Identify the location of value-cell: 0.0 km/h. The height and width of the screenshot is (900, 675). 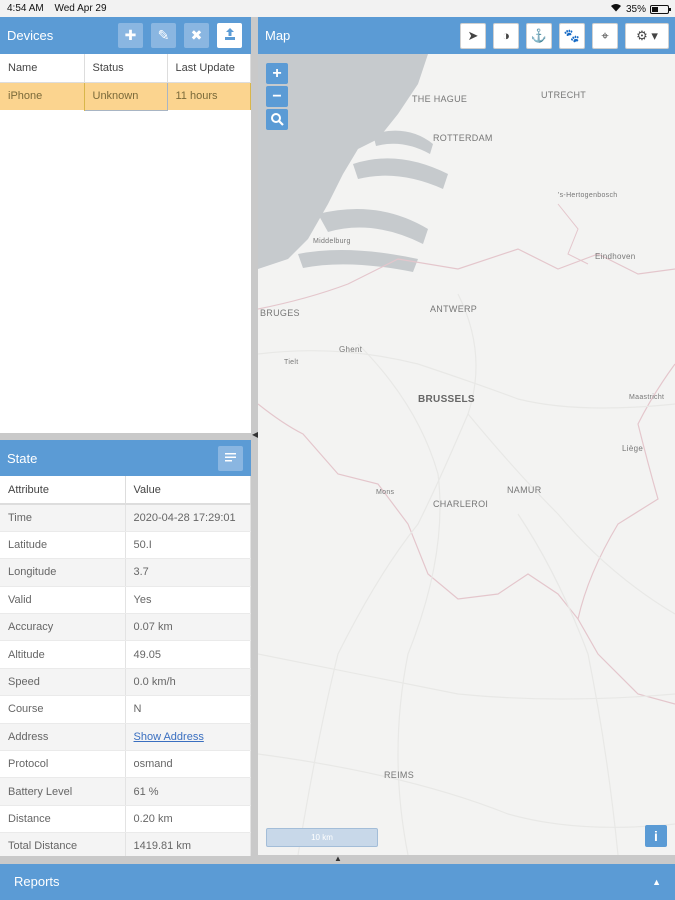
(188, 682).